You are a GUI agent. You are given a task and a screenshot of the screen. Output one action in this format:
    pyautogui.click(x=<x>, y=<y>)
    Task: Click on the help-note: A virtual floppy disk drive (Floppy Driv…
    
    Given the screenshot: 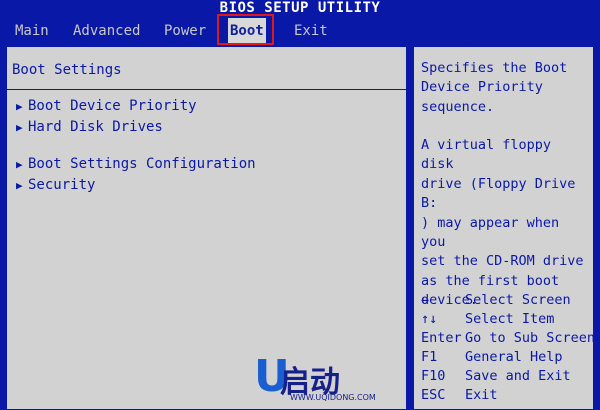 What is the action you would take?
    pyautogui.click(x=506, y=223)
    